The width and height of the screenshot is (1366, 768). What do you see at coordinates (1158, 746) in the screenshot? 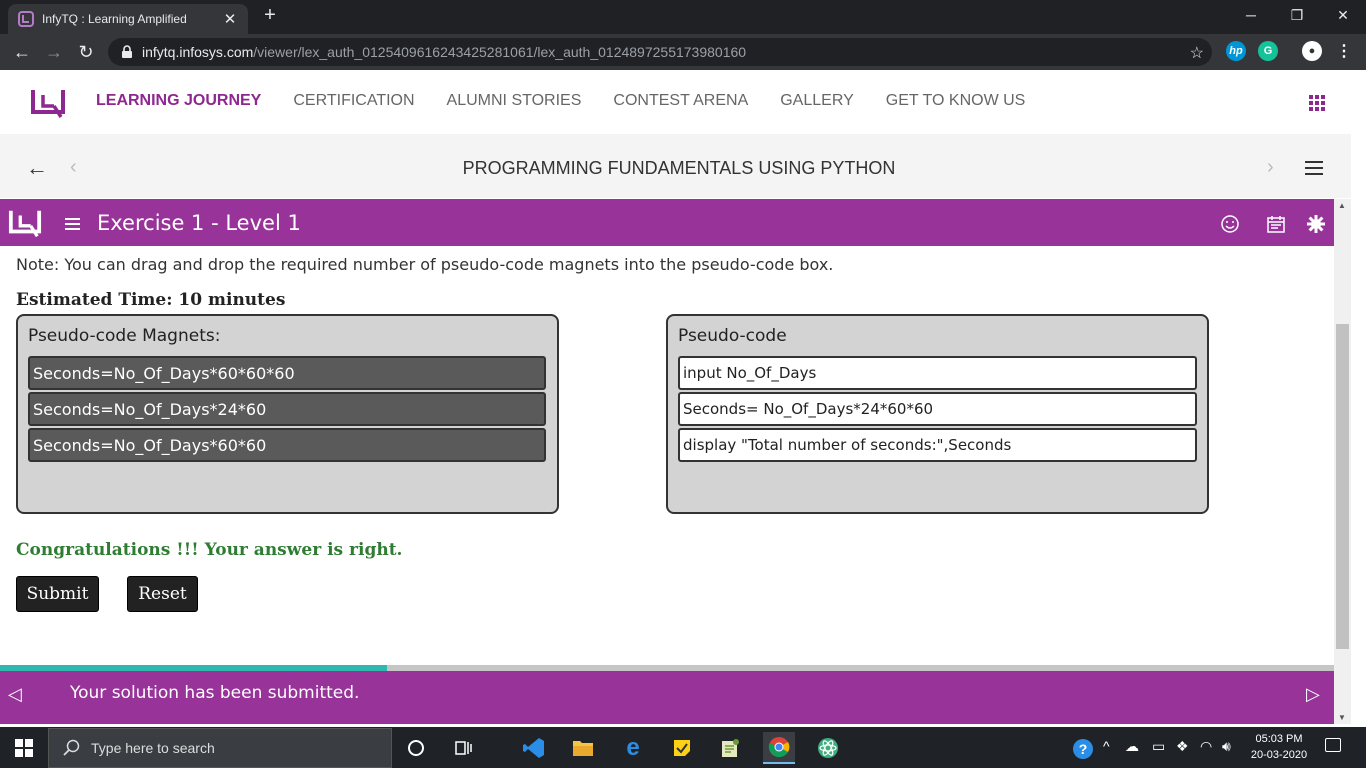
I see `battery-icon: ▭` at bounding box center [1158, 746].